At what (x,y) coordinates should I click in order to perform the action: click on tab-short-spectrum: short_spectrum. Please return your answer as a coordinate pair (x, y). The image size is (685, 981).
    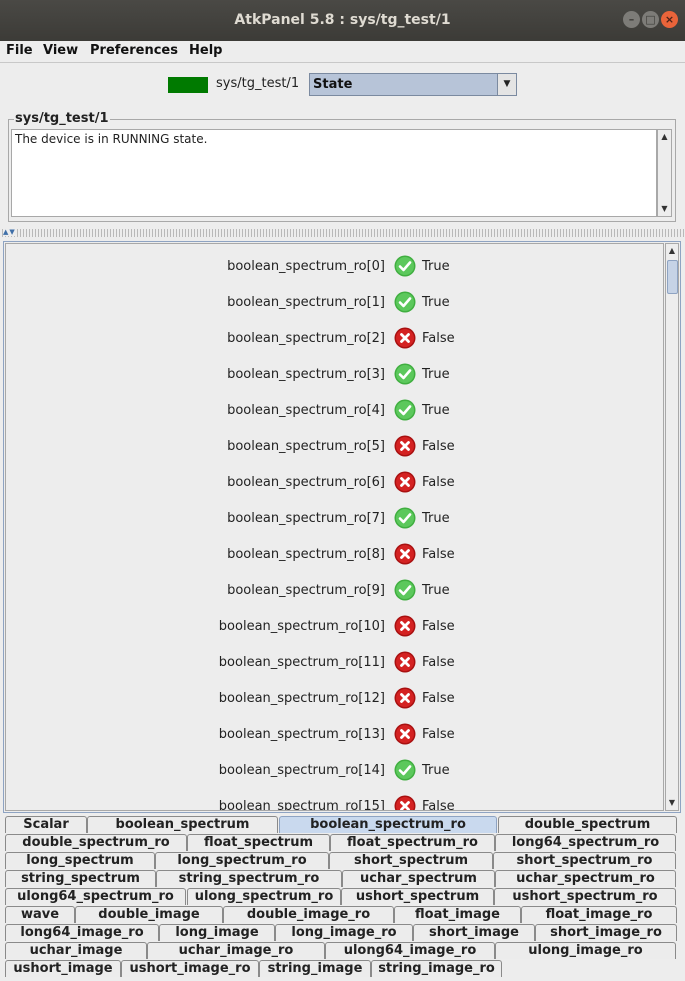
    Looking at the image, I should click on (411, 860).